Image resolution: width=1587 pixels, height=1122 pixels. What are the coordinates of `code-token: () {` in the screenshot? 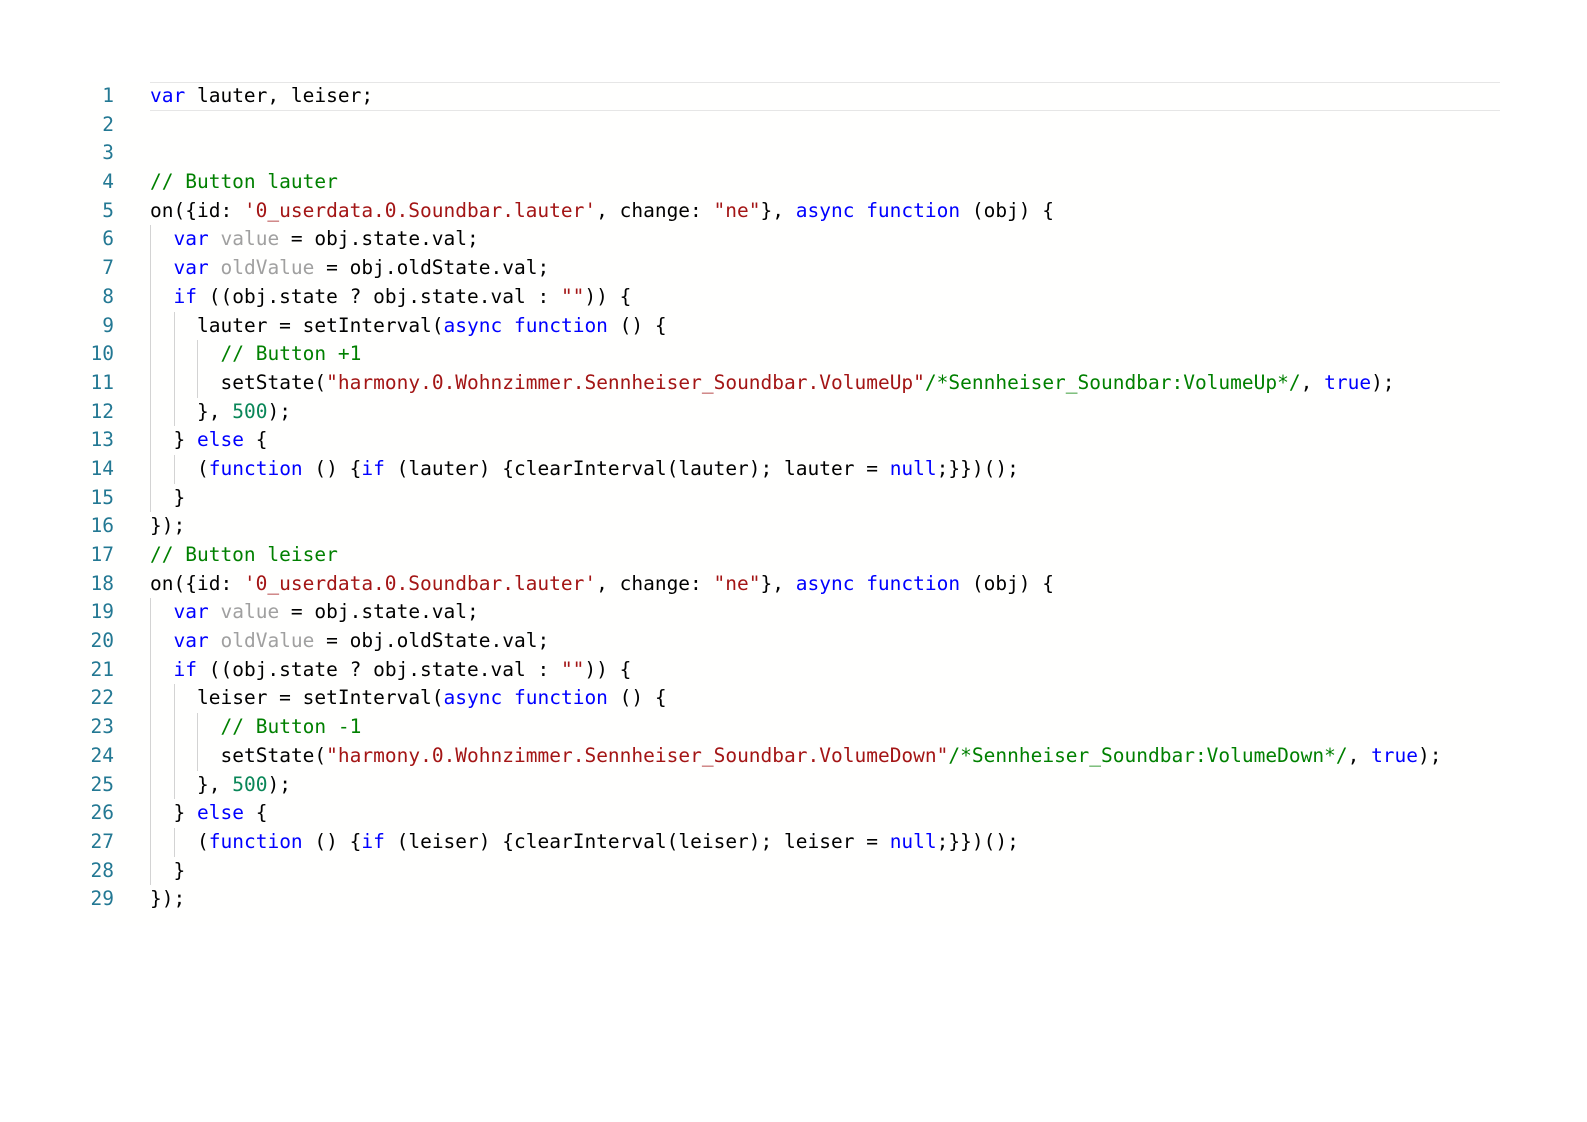 It's located at (637, 325).